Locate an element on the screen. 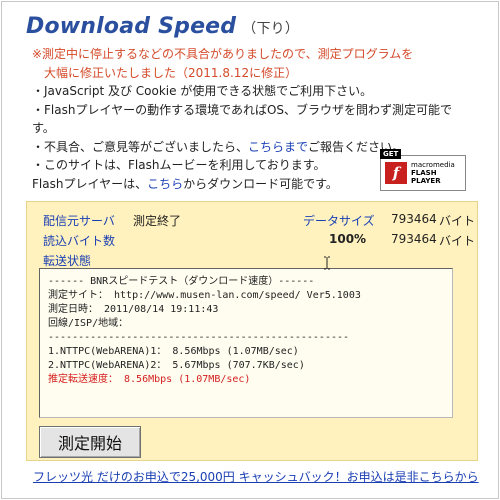 This screenshot has width=500, height=500. read-bytes-unit: バイト is located at coordinates (457, 241).